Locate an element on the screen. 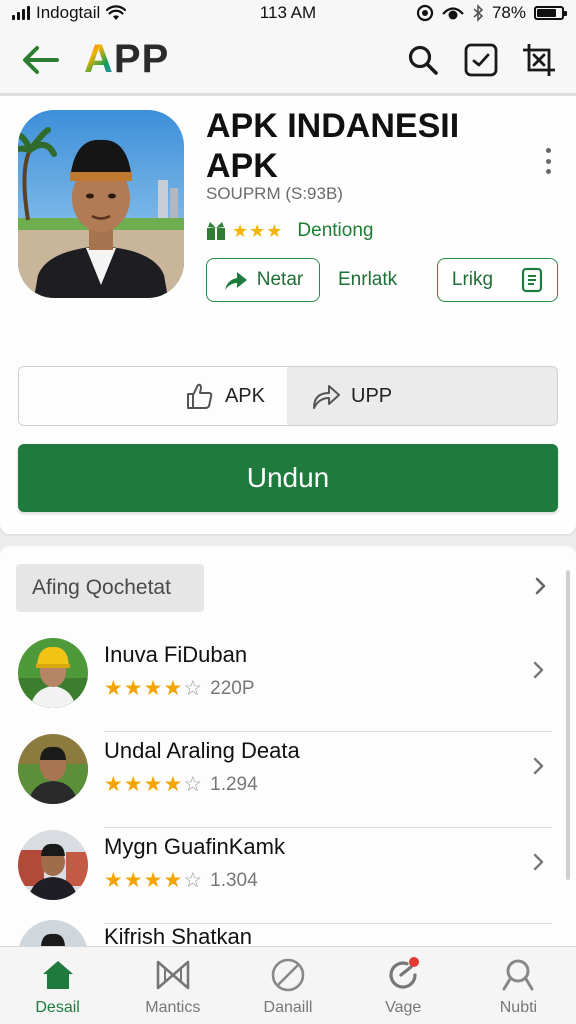  crop-icon is located at coordinates (539, 59).